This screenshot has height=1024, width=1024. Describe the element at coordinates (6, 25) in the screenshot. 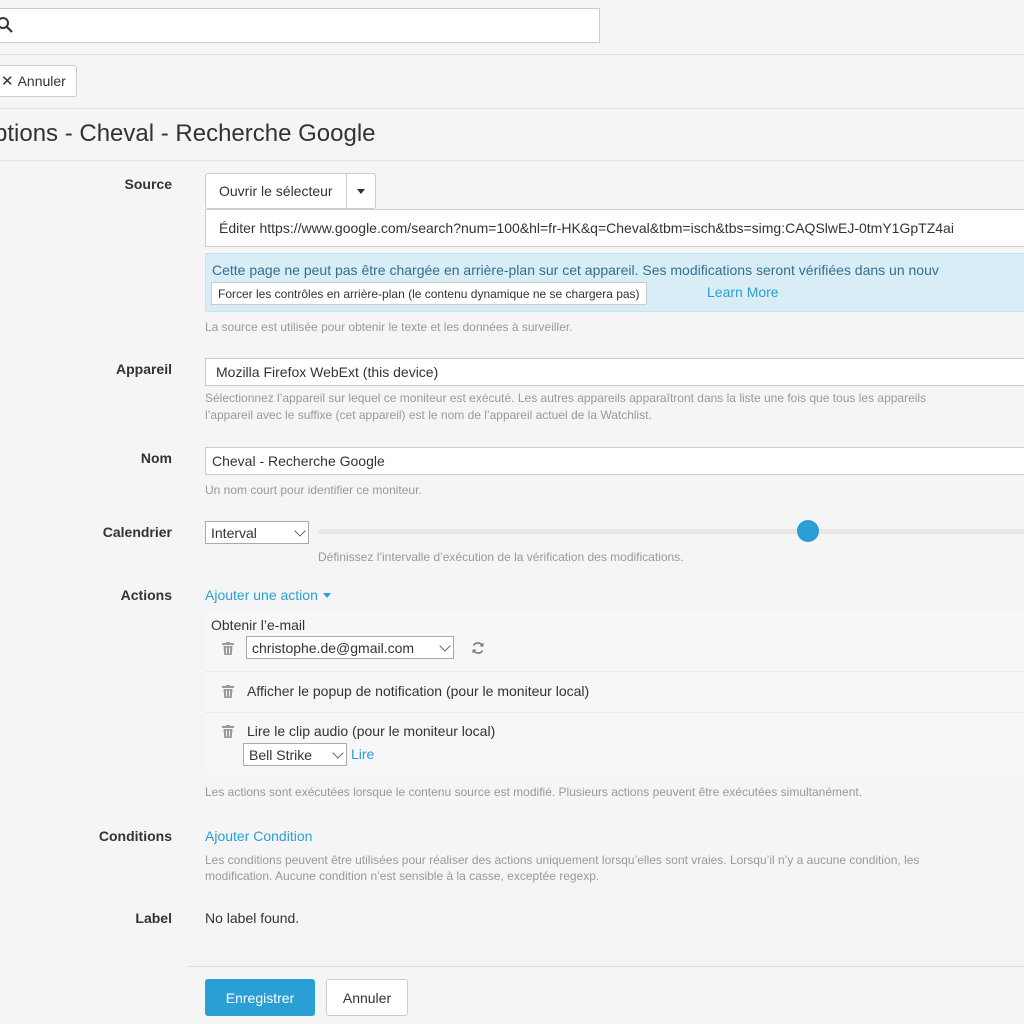

I see `search-icon` at that location.